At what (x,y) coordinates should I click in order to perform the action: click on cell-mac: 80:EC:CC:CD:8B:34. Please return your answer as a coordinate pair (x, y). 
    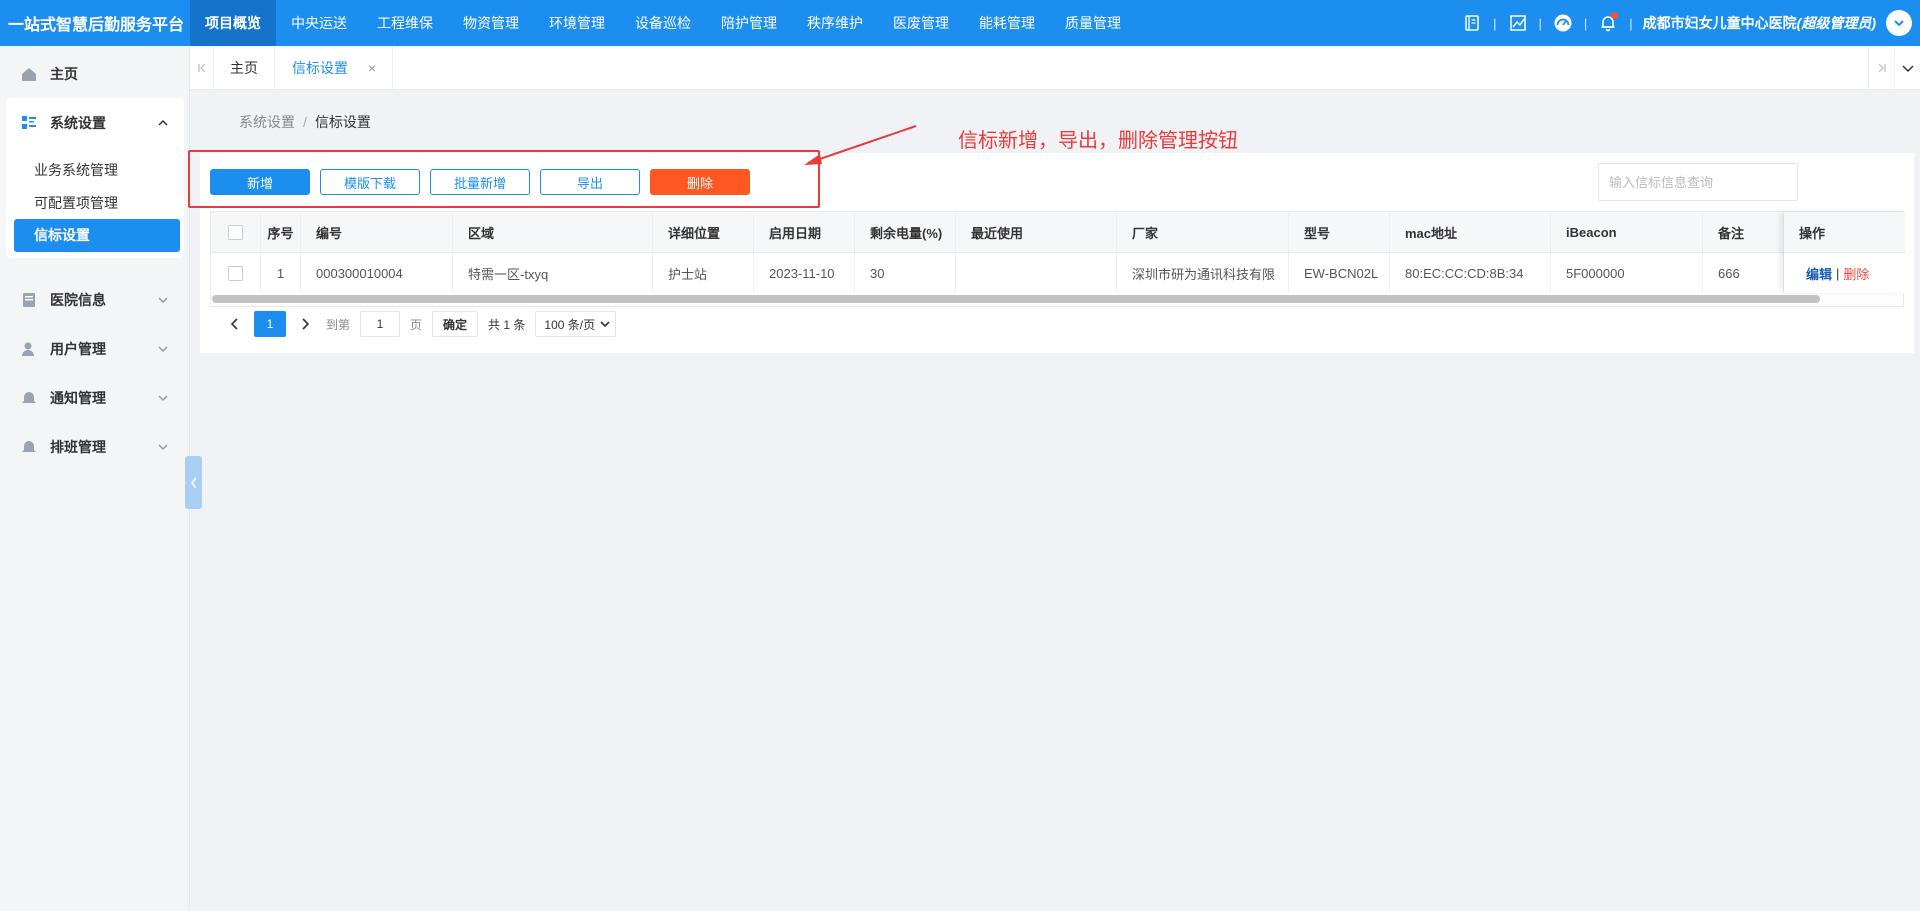
    Looking at the image, I should click on (1470, 273).